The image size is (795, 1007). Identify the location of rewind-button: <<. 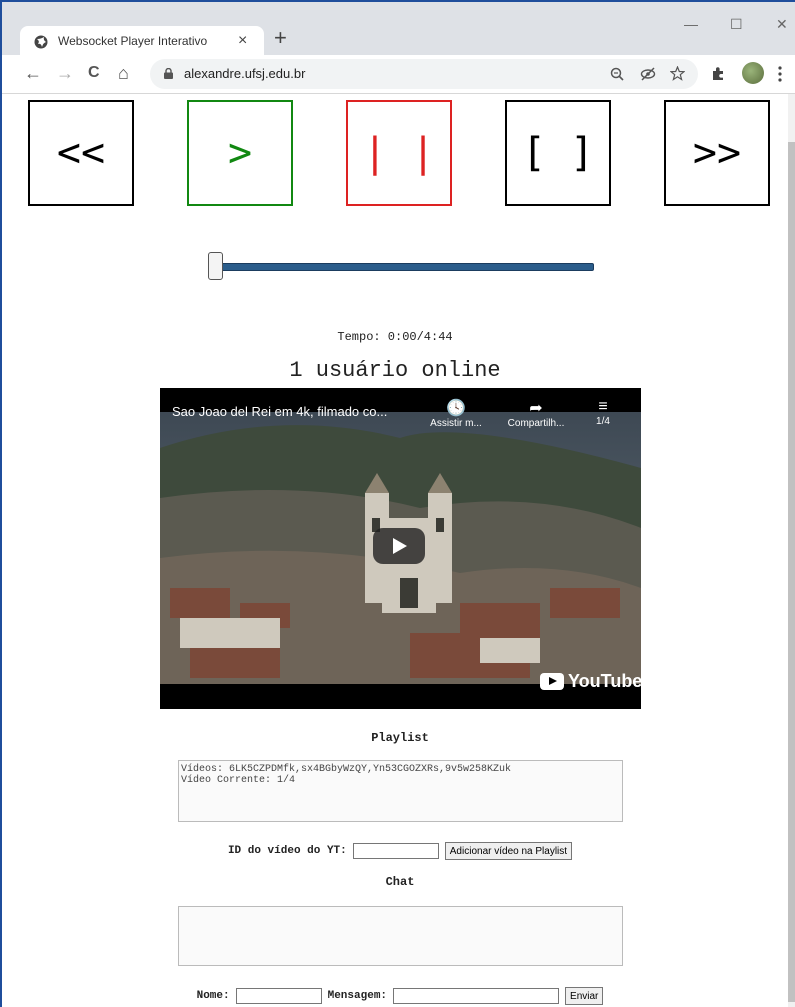
(81, 153).